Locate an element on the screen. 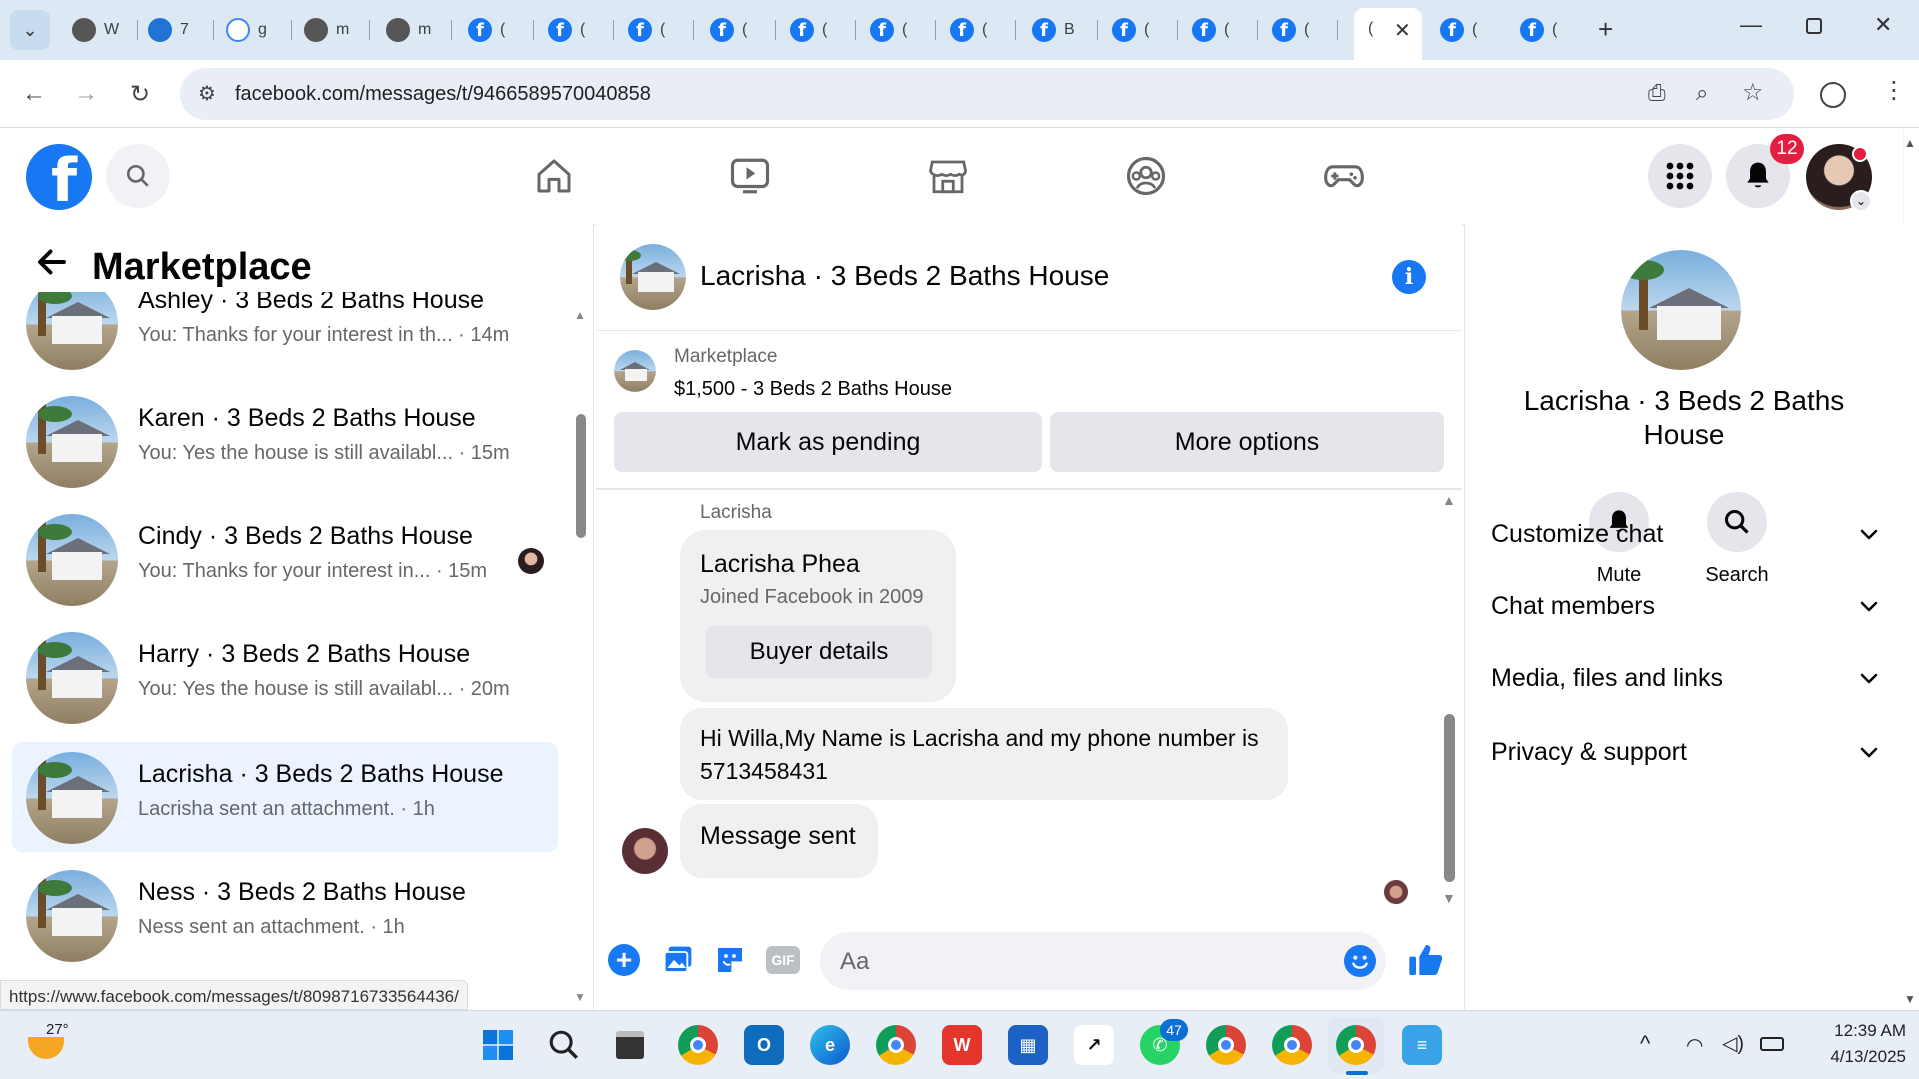 This screenshot has height=1079, width=1919. chat-header-avatar is located at coordinates (653, 277).